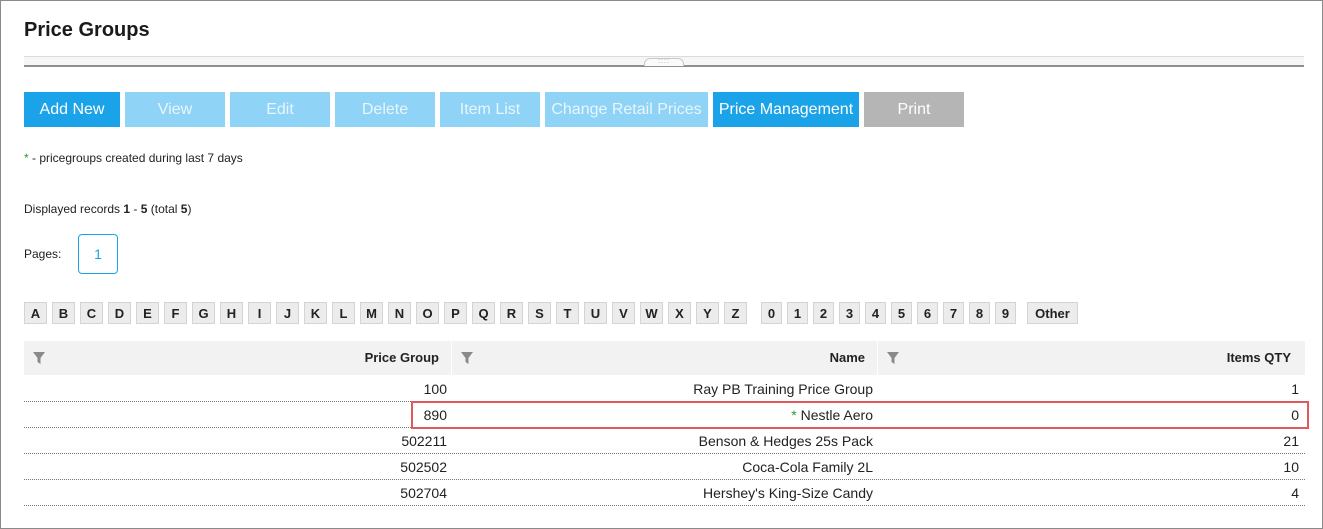  I want to click on delete-button: Delete, so click(385, 109).